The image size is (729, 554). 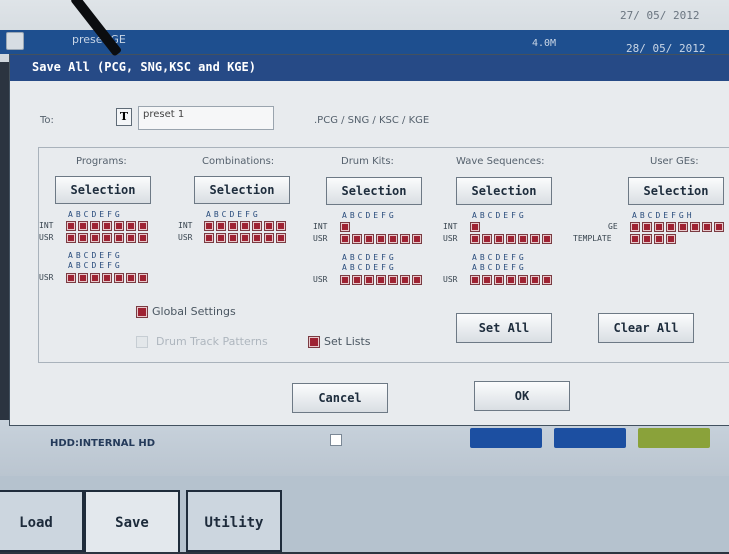 I want to click on load-button, so click(x=674, y=438).